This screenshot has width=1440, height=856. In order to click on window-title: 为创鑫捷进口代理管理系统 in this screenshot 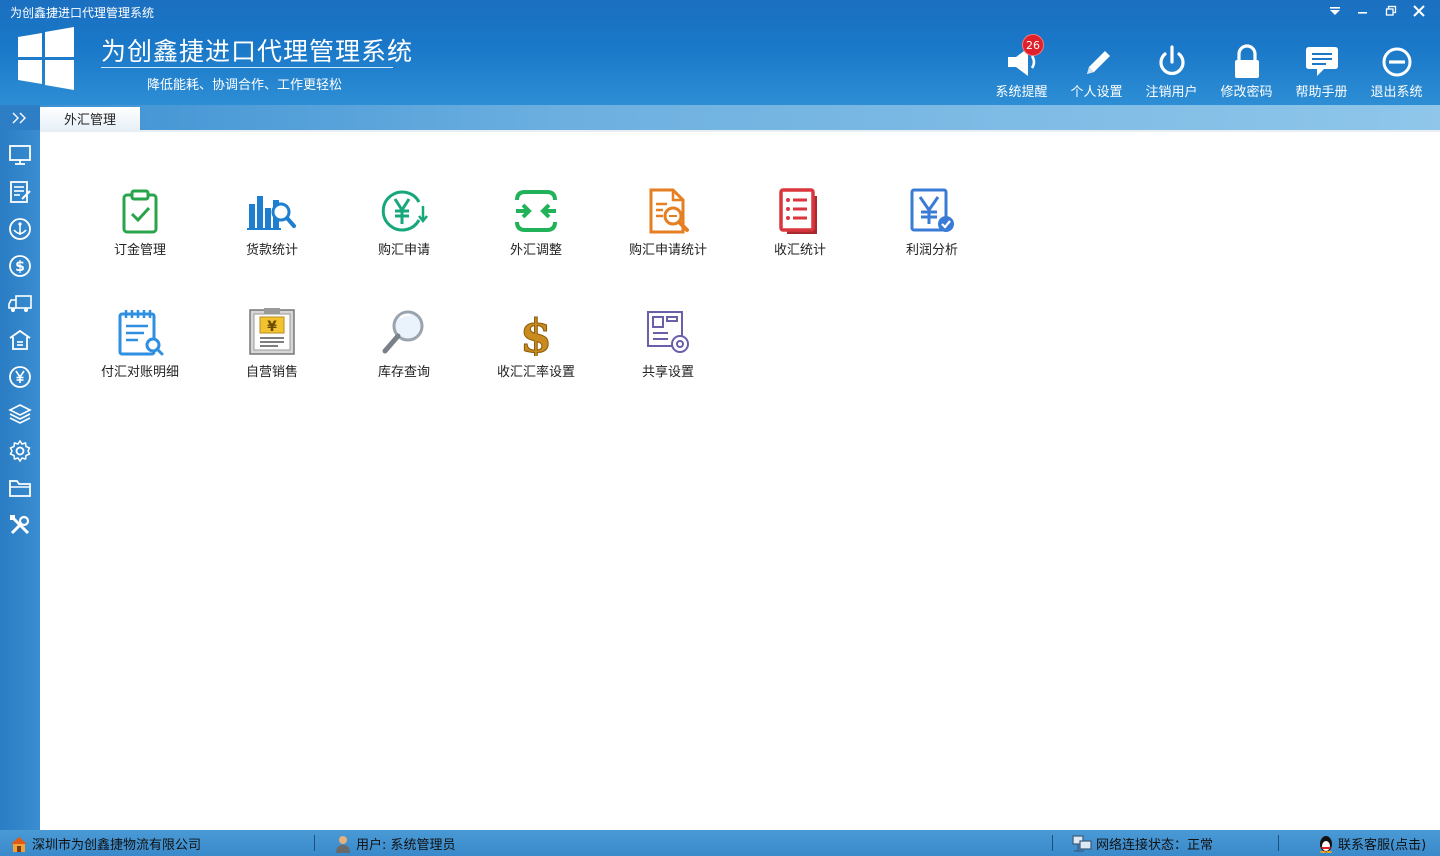, I will do `click(82, 13)`.